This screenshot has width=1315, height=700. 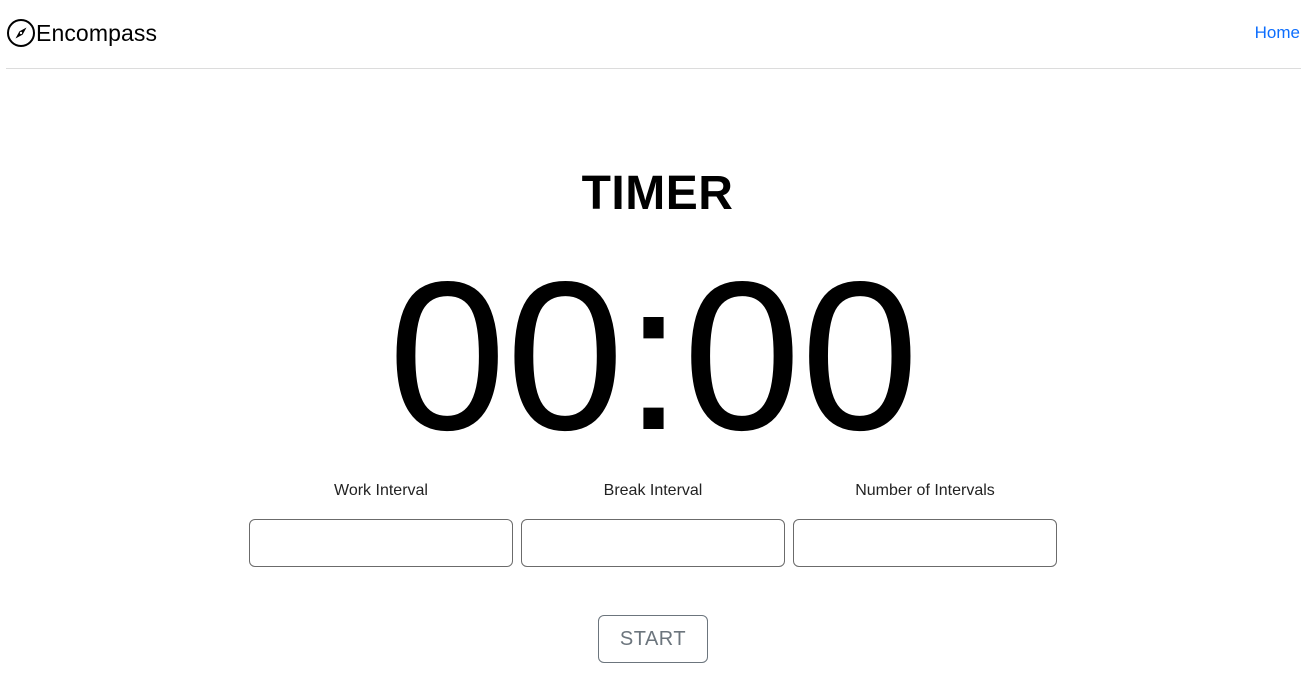 I want to click on navbar: Encompass Home, so click(x=653, y=34).